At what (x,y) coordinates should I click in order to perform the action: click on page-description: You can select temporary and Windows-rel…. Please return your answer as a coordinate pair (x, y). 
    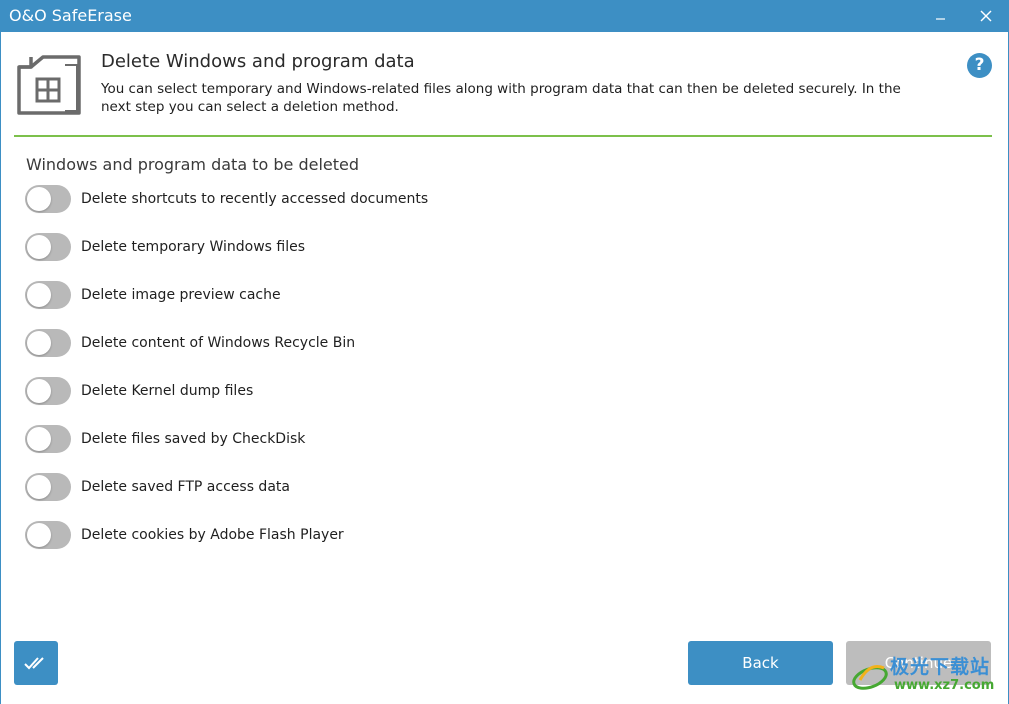
    Looking at the image, I should click on (501, 98).